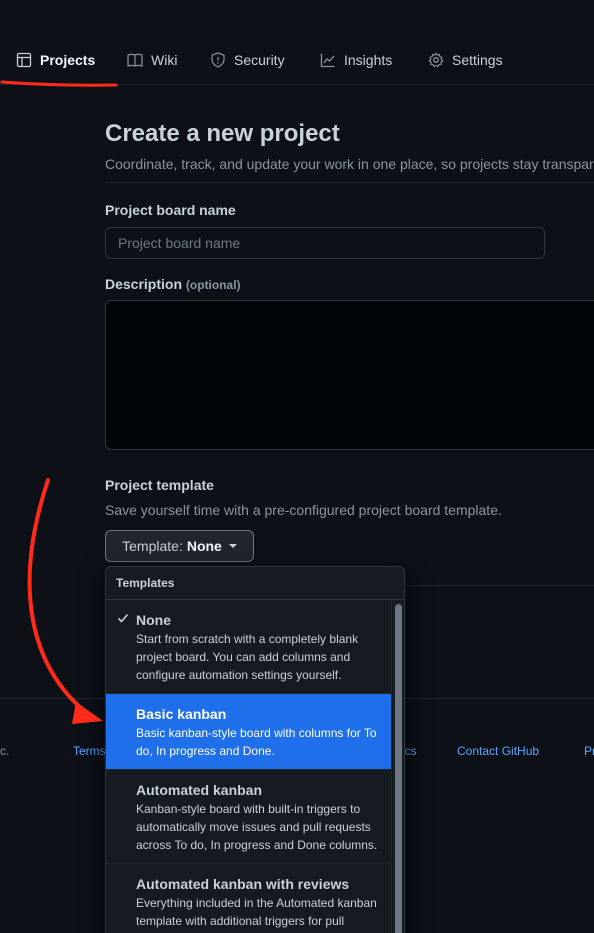 Image resolution: width=594 pixels, height=933 pixels. I want to click on template-label: Project template, so click(159, 485).